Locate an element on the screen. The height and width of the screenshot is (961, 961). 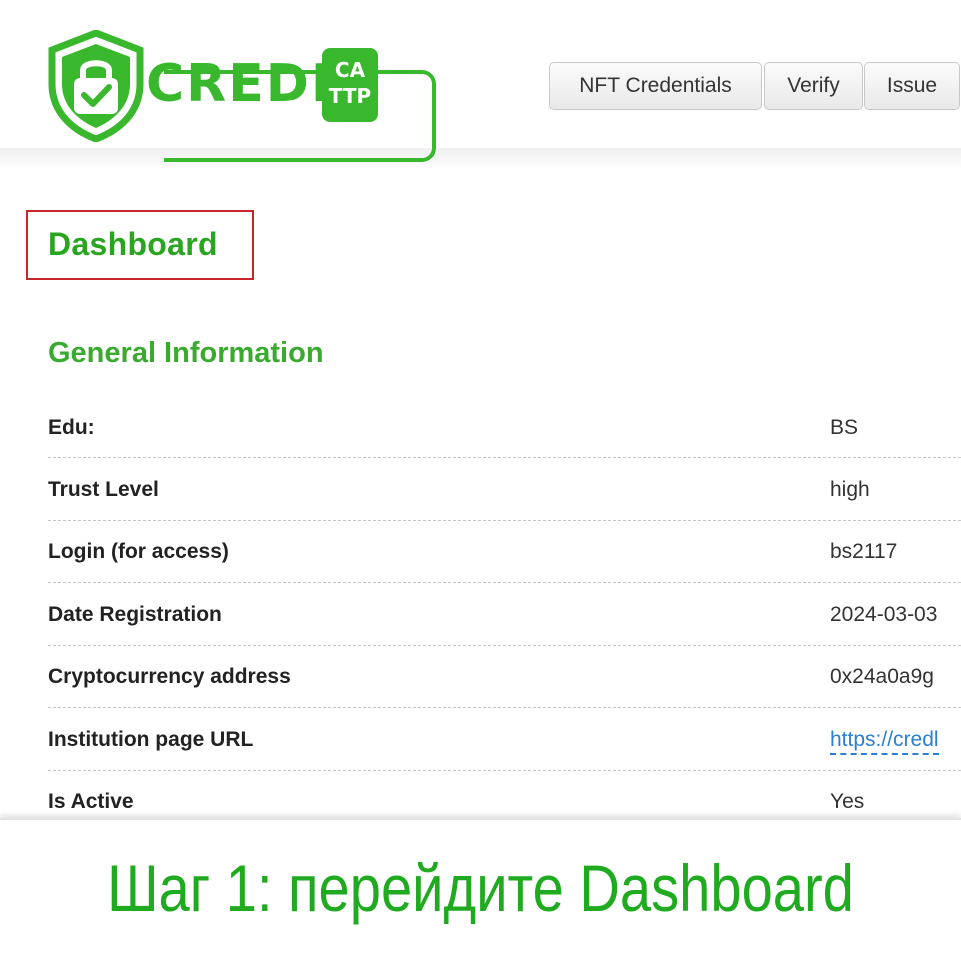
nav-nft-credentials-button: NFT Credentials is located at coordinates (655, 86).